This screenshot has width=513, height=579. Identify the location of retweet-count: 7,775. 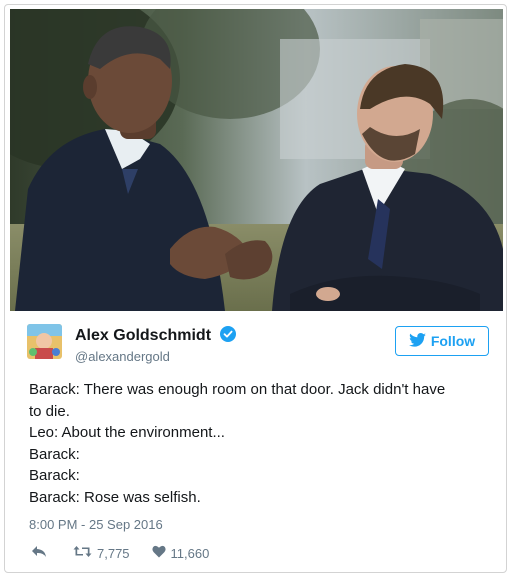
(113, 553).